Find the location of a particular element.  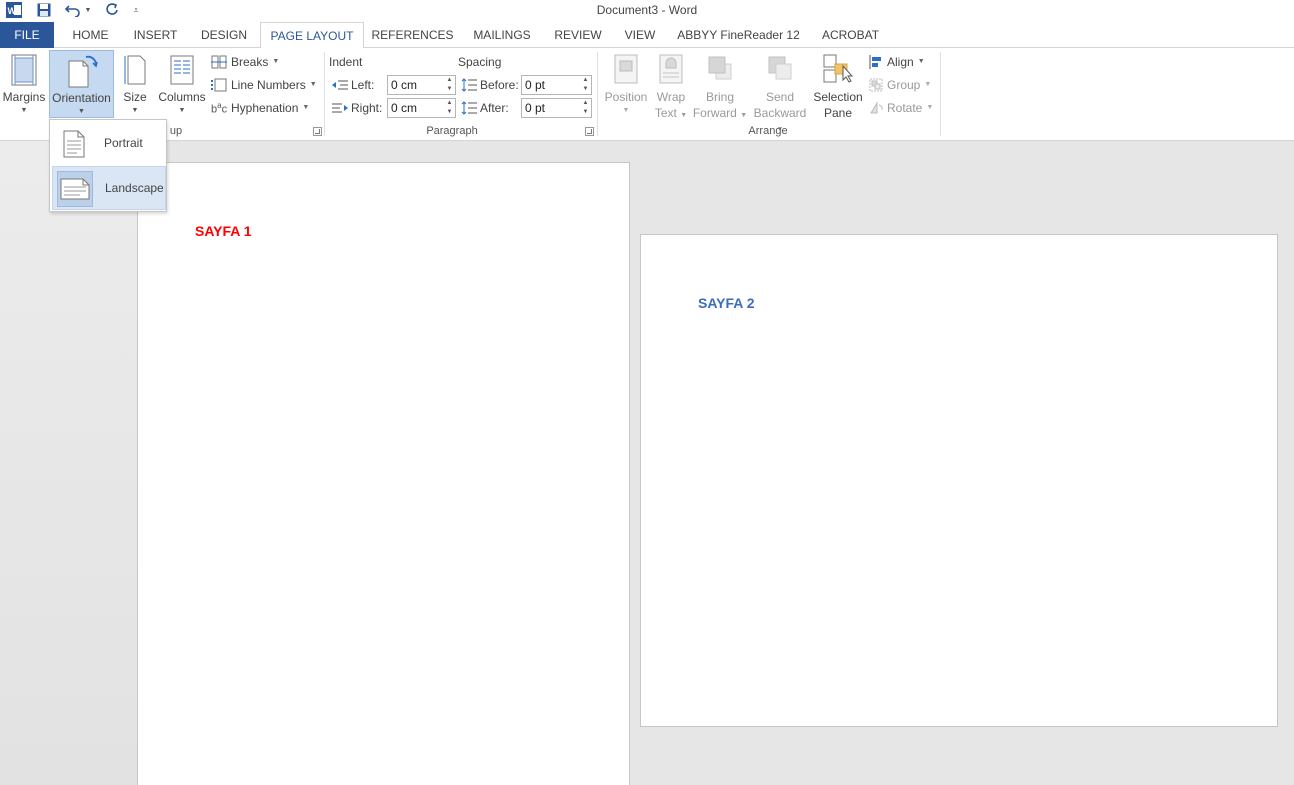

columns-button: Columns ▼ is located at coordinates (182, 84).